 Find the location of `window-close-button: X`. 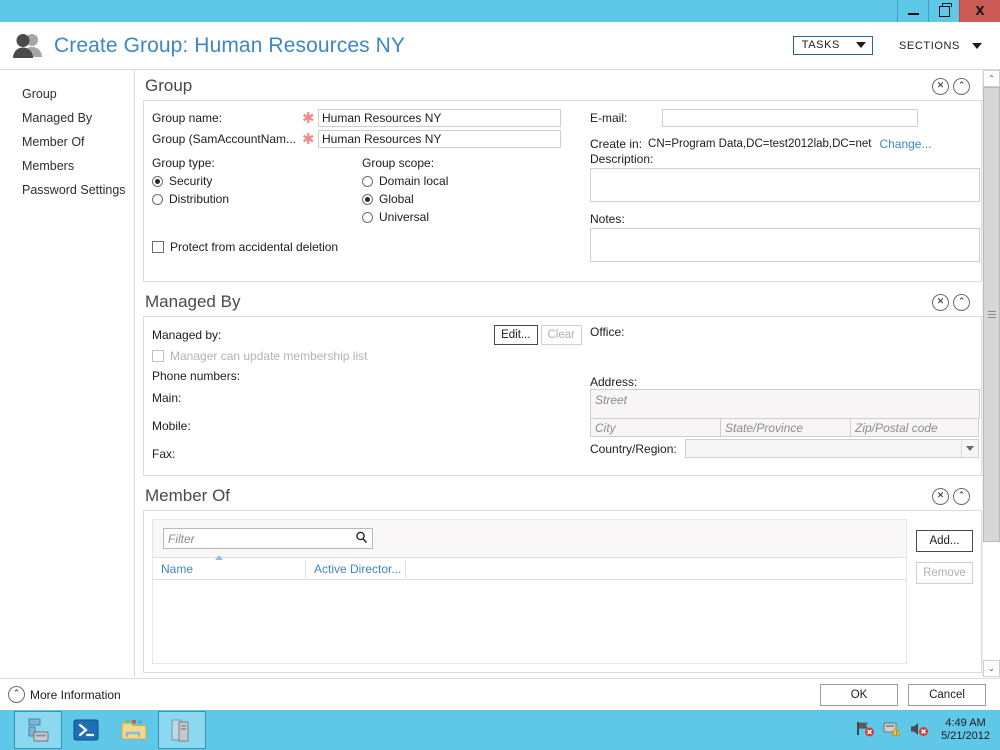

window-close-button: X is located at coordinates (979, 11).